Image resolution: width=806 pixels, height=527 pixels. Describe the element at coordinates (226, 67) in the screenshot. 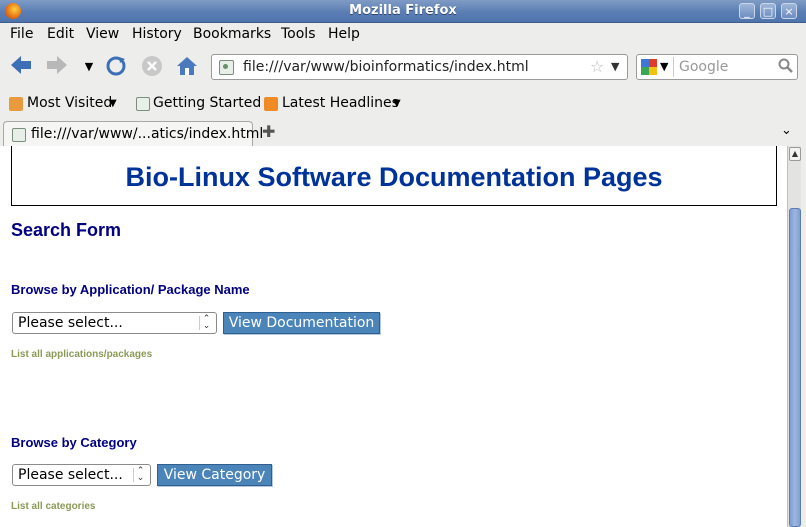

I see `site-identity-icon` at that location.